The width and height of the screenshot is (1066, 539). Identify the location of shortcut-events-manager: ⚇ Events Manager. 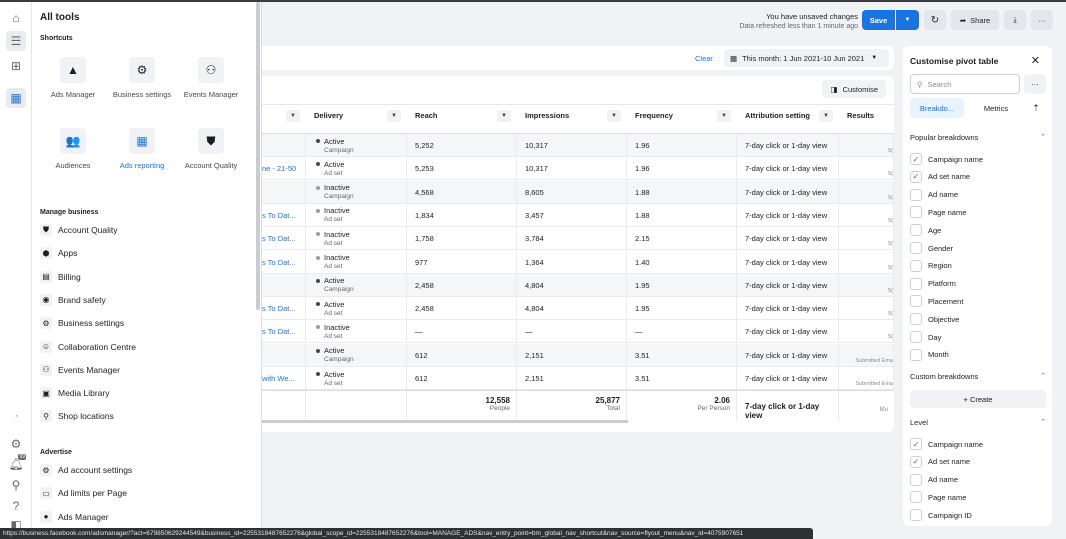
(211, 78).